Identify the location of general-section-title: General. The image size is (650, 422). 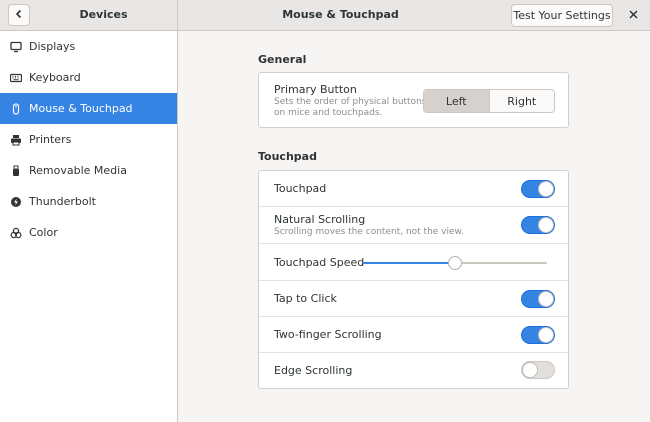
(282, 59).